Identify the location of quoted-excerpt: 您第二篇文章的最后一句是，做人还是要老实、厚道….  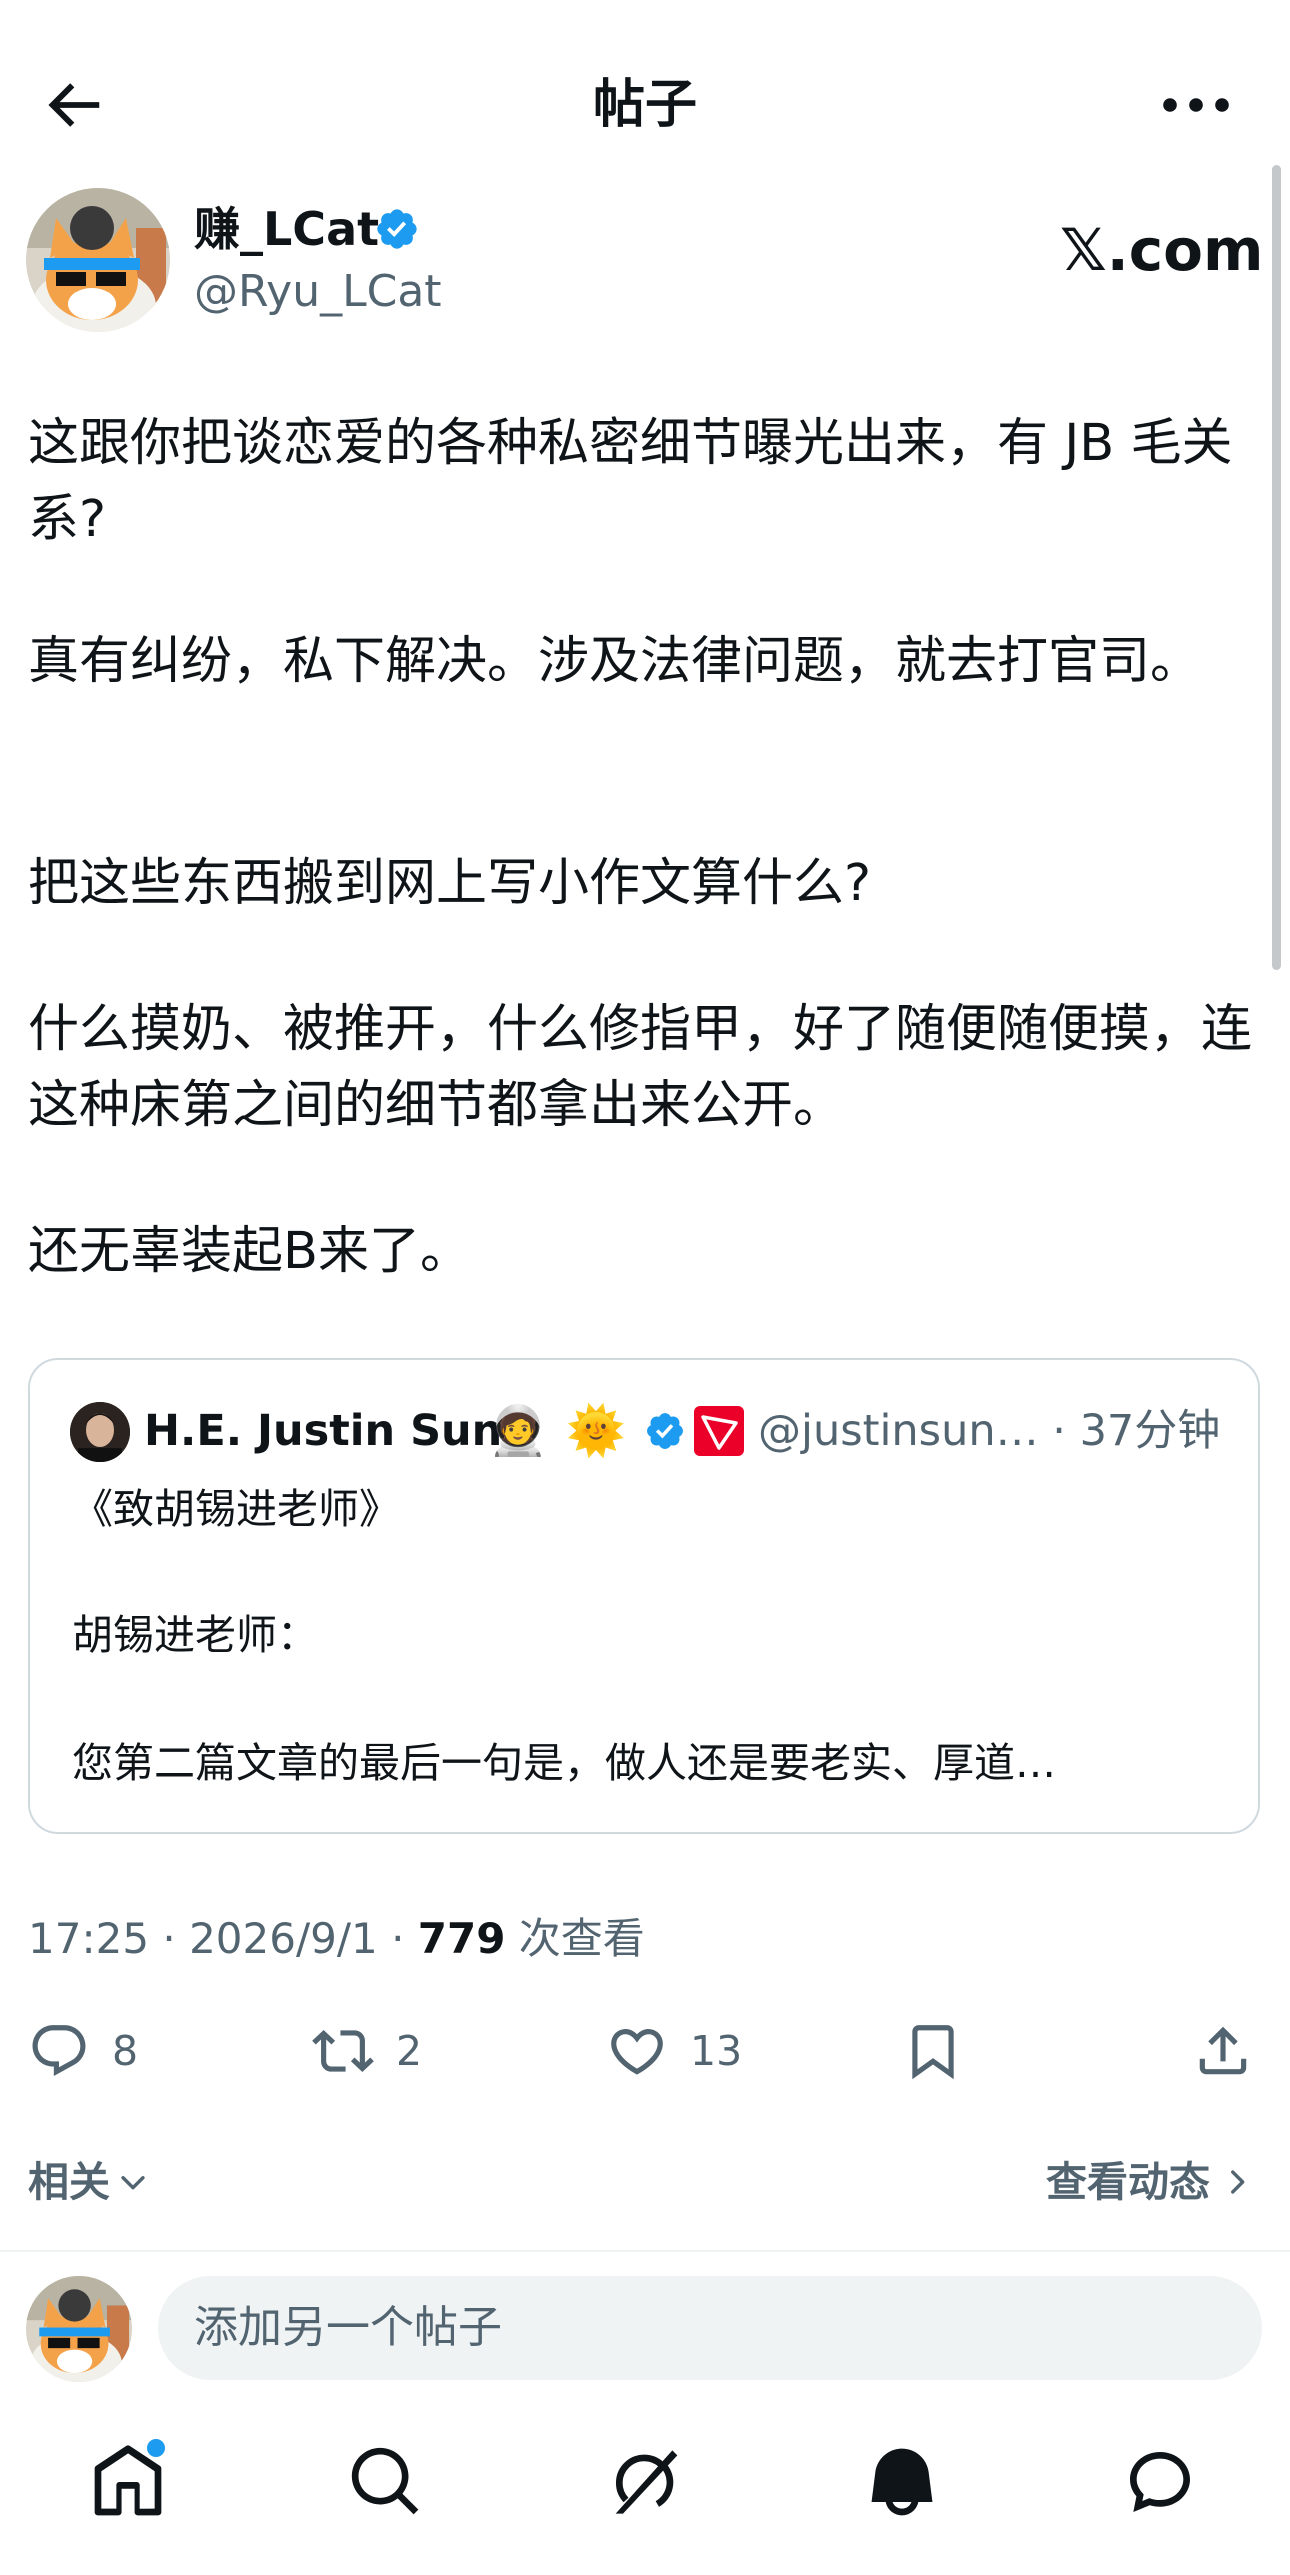
(564, 1763).